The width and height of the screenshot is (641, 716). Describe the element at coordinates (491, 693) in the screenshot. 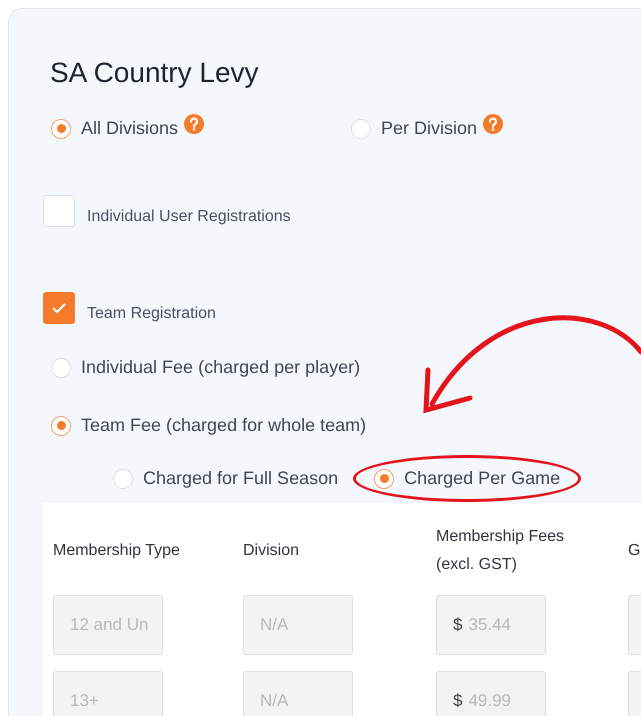

I see `input-field: $ 49.99` at that location.